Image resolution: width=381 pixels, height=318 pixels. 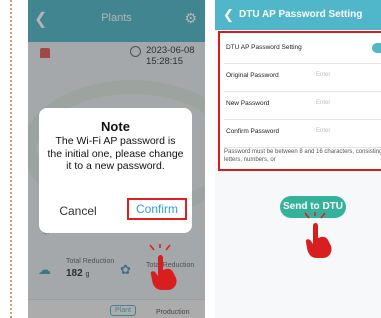 I want to click on confirm-password-label: Confirm Password, so click(x=253, y=131).